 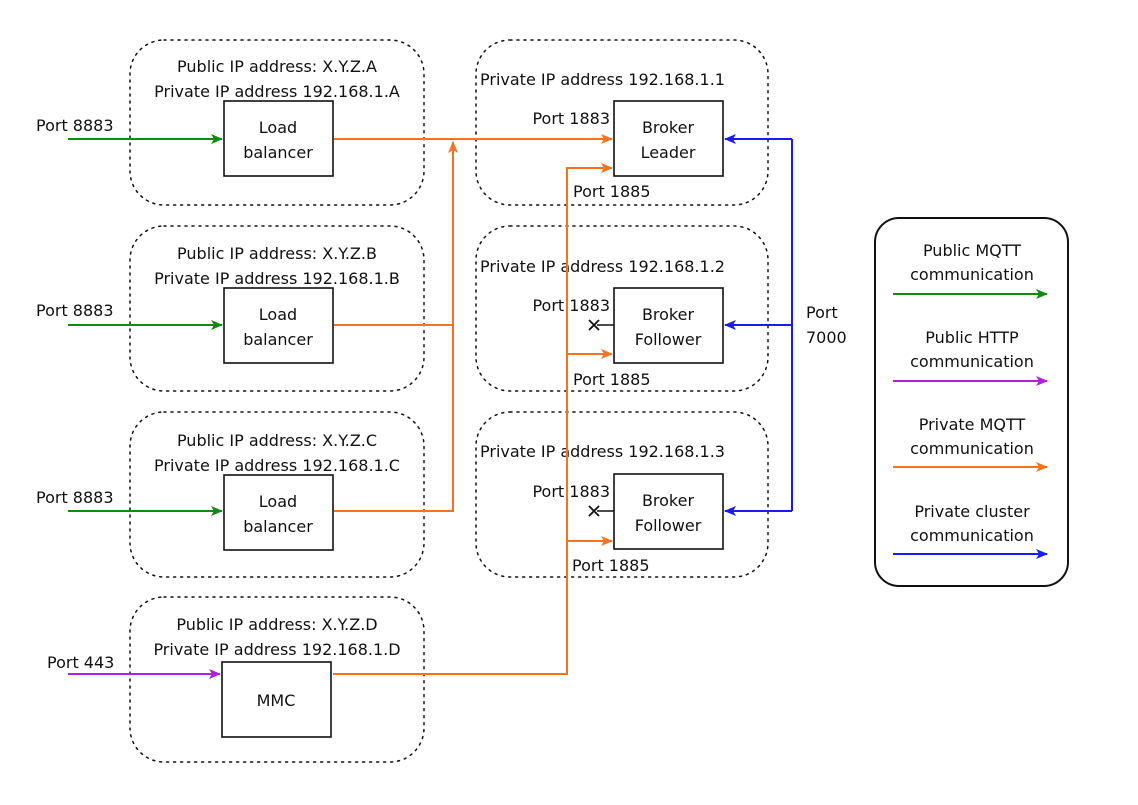 I want to click on lb-b-to-bus-arrow, so click(x=396, y=233).